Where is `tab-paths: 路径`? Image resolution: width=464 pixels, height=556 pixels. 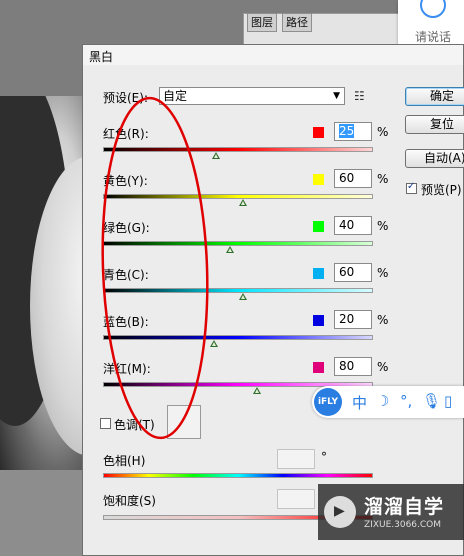 tab-paths: 路径 is located at coordinates (297, 22).